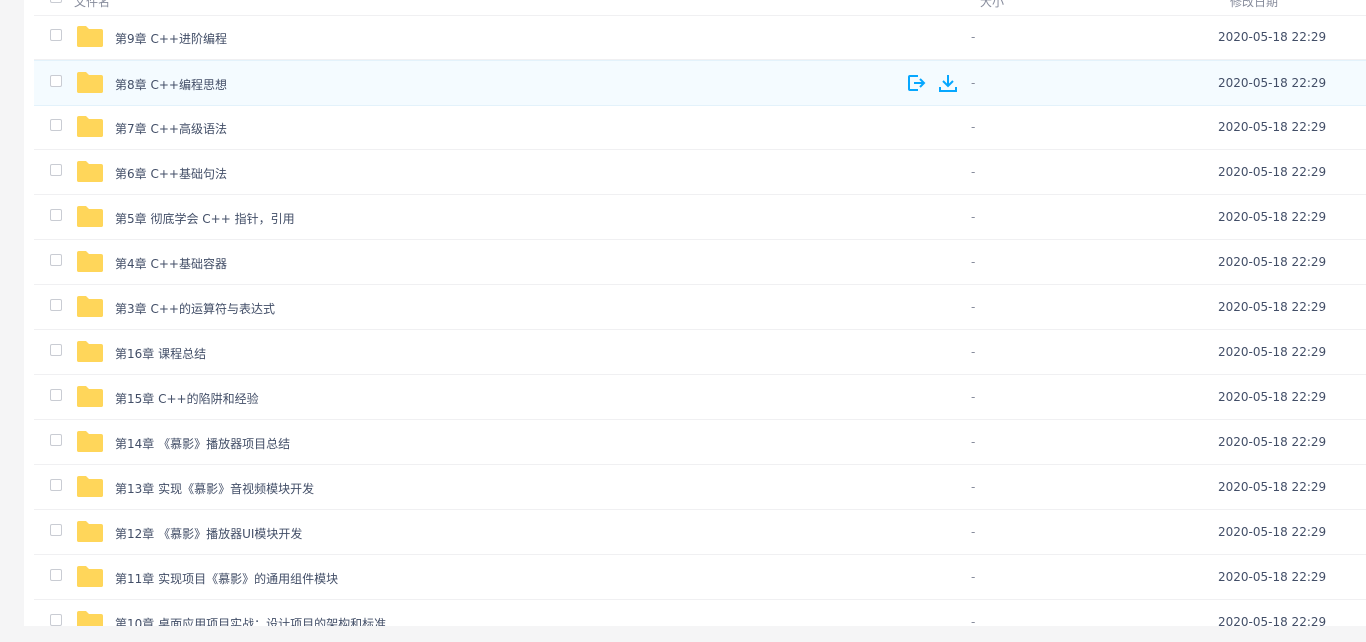 This screenshot has width=1366, height=642. I want to click on file-name: 第3章 C++的运算符与表达式, so click(195, 308).